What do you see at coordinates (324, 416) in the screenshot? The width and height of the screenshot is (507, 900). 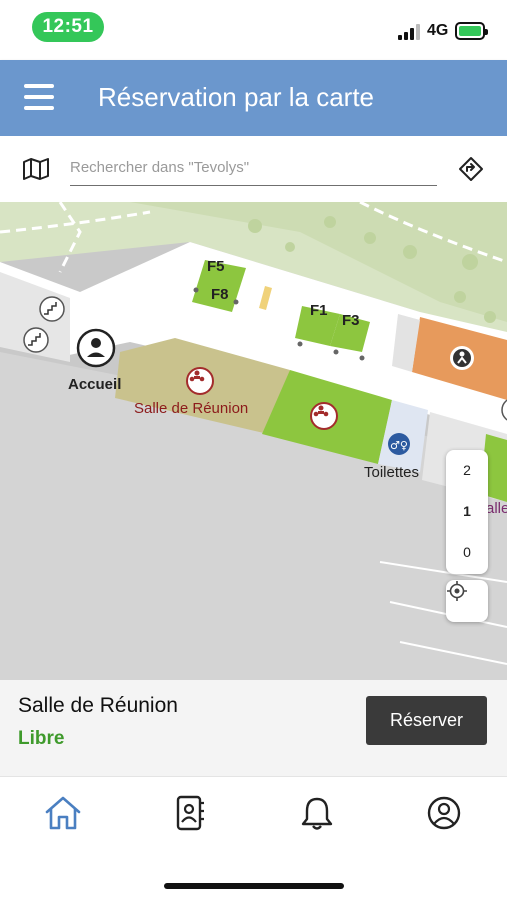 I see `meeting-room-selected-icon` at bounding box center [324, 416].